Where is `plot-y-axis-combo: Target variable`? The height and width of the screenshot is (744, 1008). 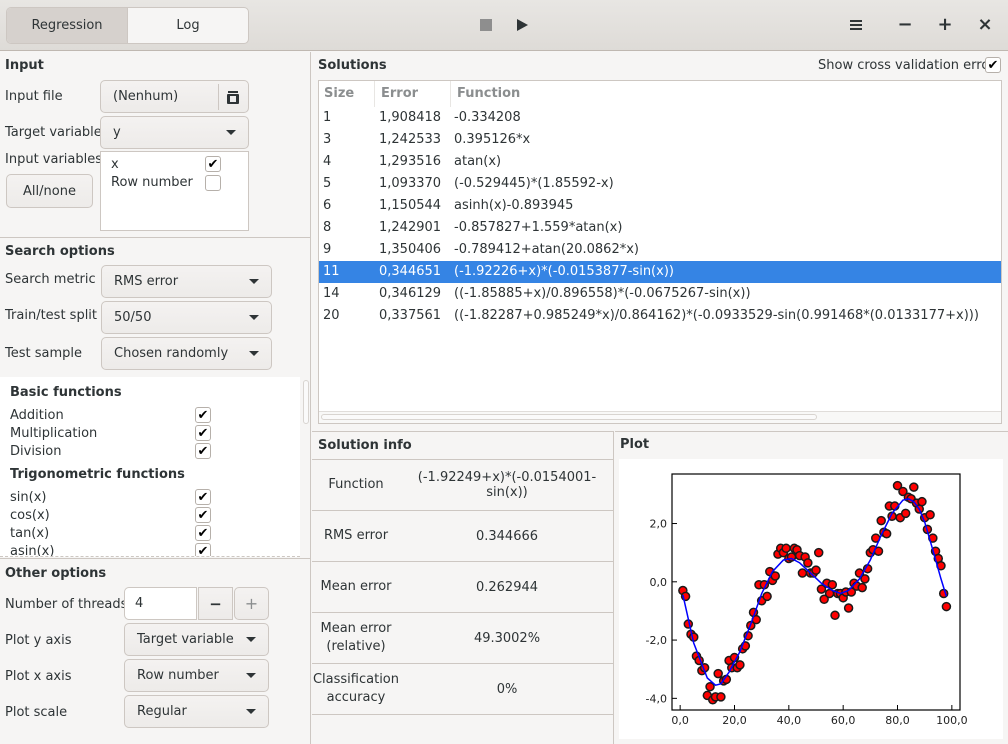
plot-y-axis-combo: Target variable is located at coordinates (196, 639).